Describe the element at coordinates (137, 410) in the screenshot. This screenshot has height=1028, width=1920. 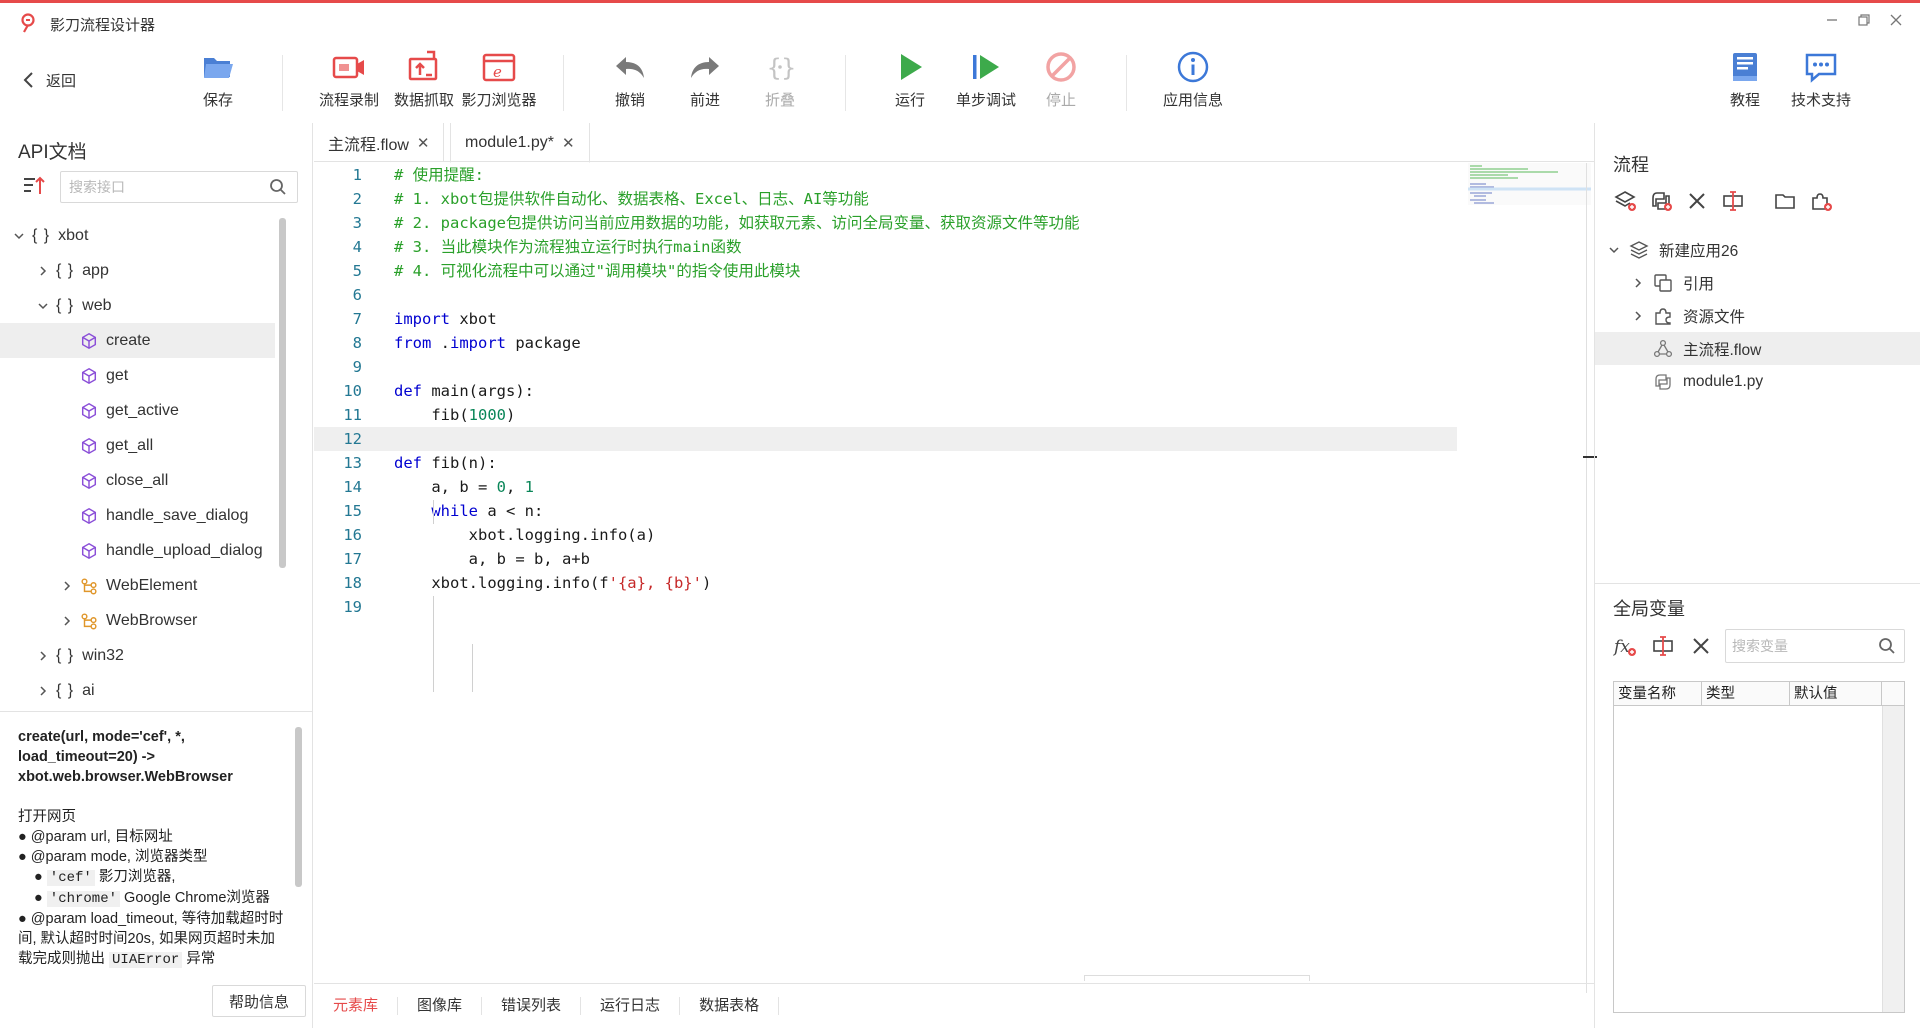
I see `api-tree-item: get_active` at that location.